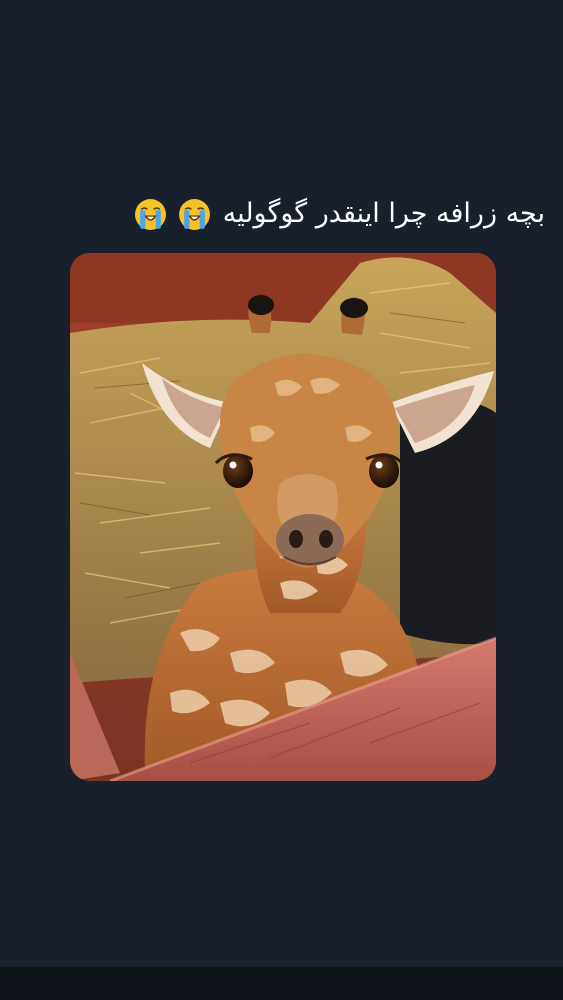  I want to click on bottom-bar, so click(281, 983).